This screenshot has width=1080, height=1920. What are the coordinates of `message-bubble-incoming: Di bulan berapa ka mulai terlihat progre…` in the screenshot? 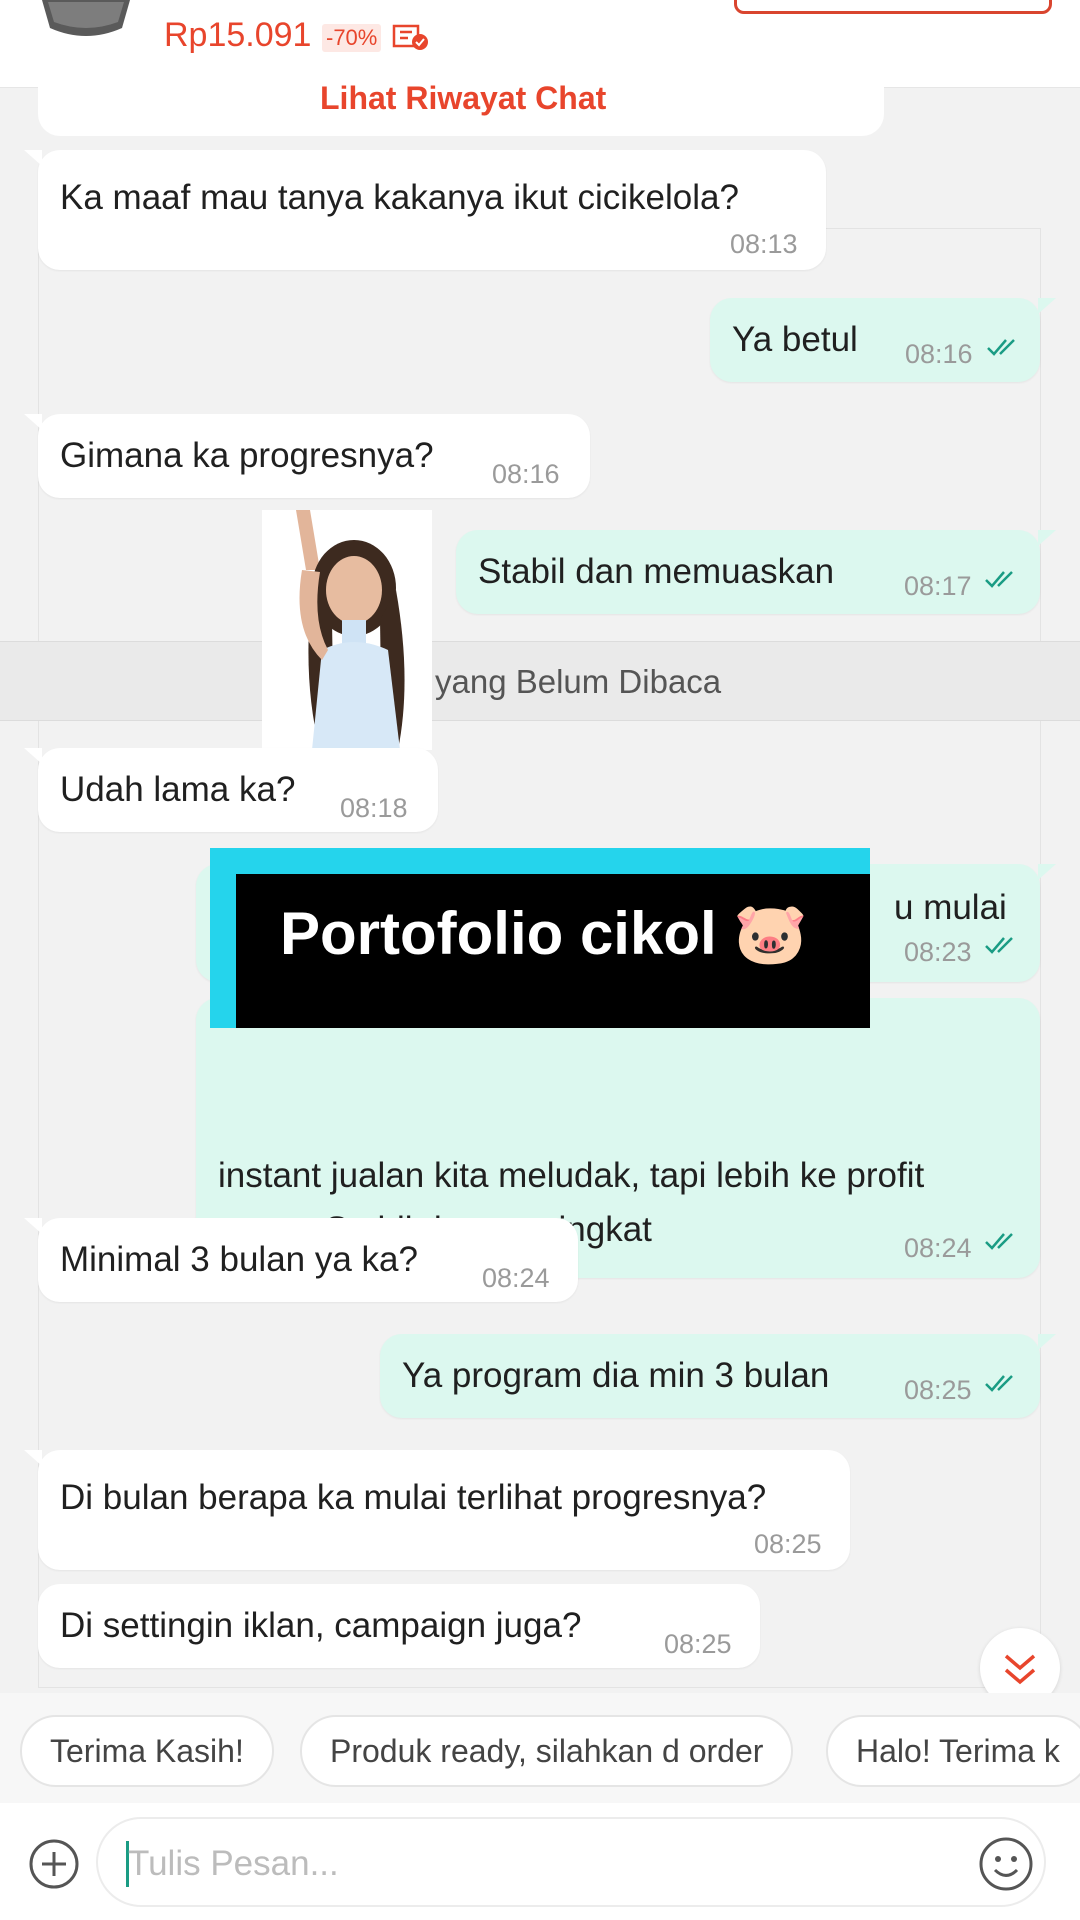 It's located at (437, 1510).